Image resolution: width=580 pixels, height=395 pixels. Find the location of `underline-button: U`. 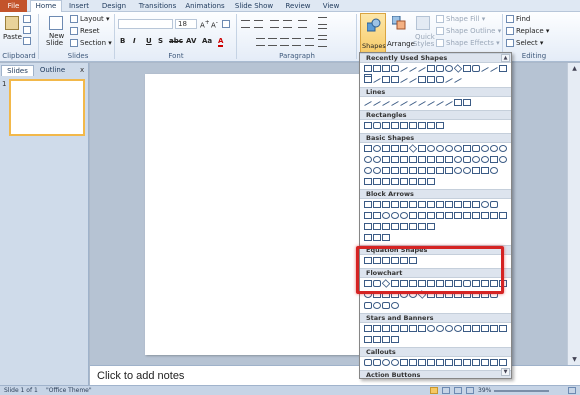

underline-button: U is located at coordinates (149, 41).